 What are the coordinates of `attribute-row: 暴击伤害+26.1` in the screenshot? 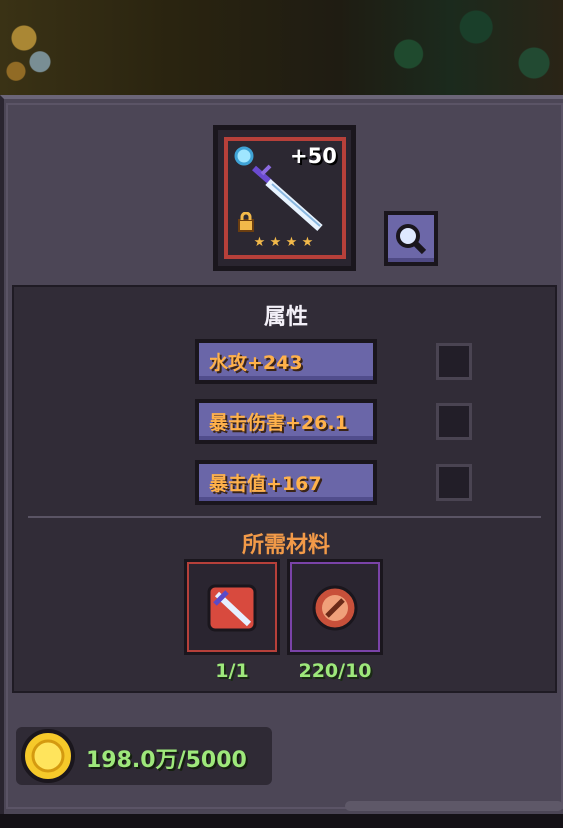 It's located at (286, 421).